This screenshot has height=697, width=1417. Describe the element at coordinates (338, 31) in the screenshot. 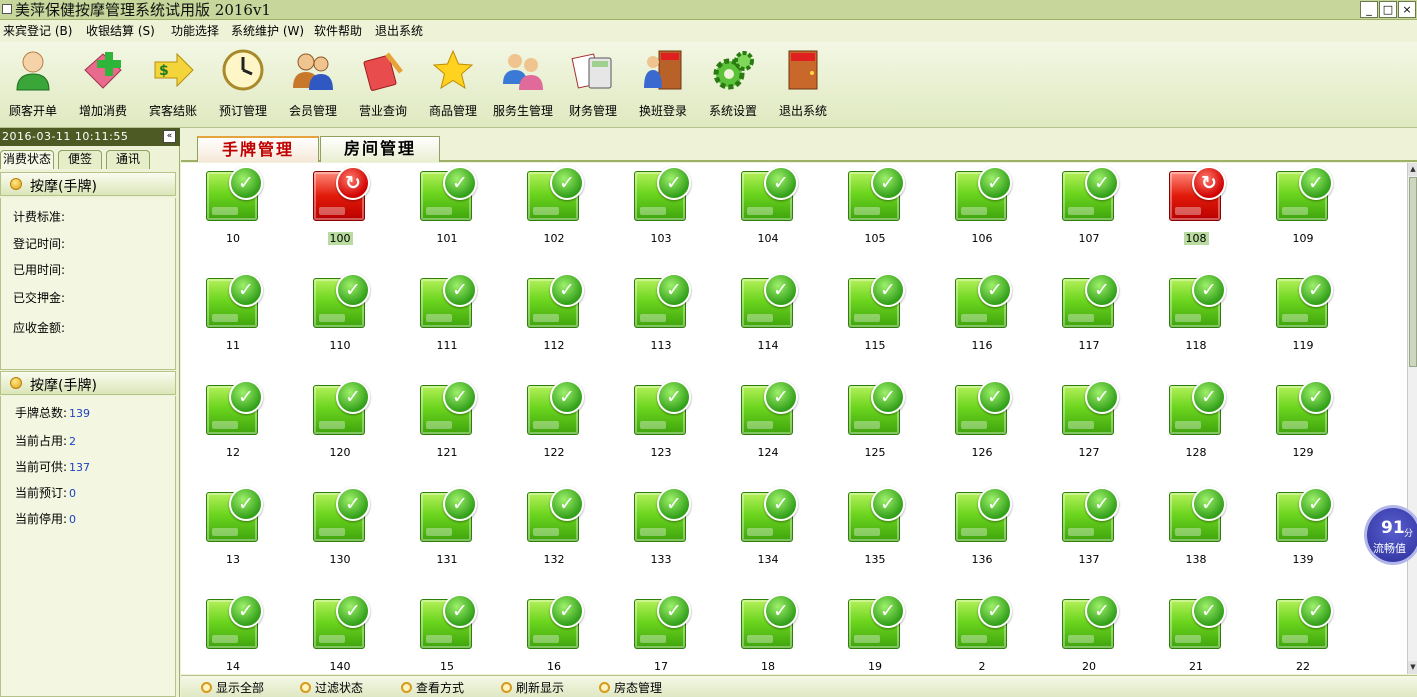

I see `menu-help: 软件帮助` at that location.